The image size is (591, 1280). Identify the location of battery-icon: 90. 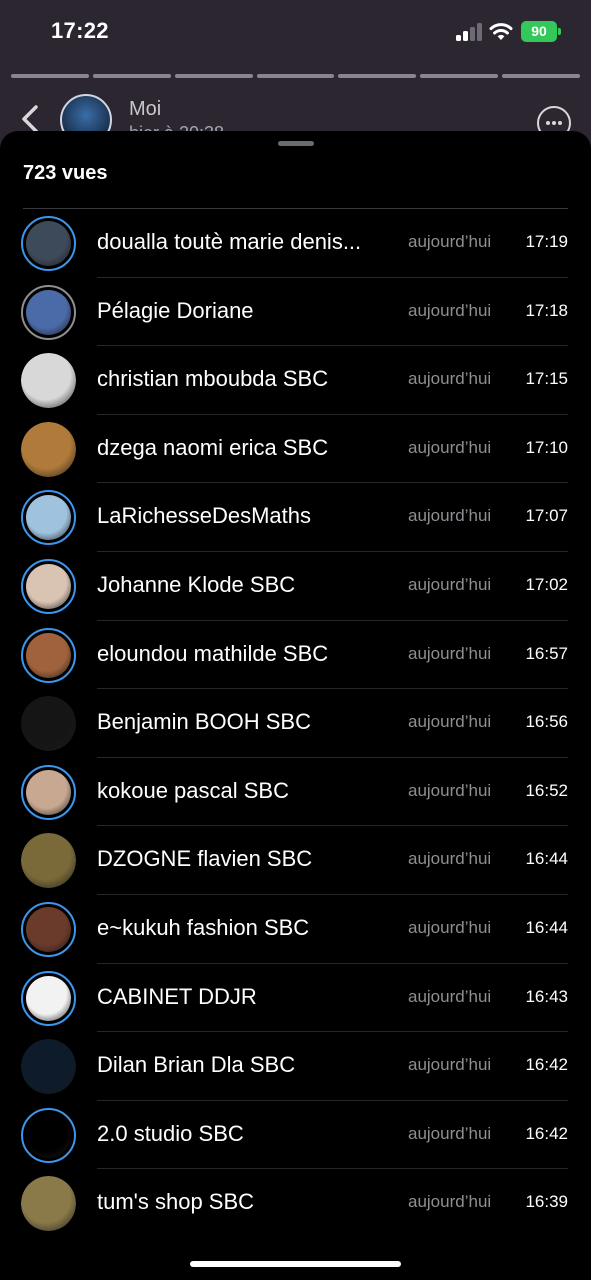
(541, 31).